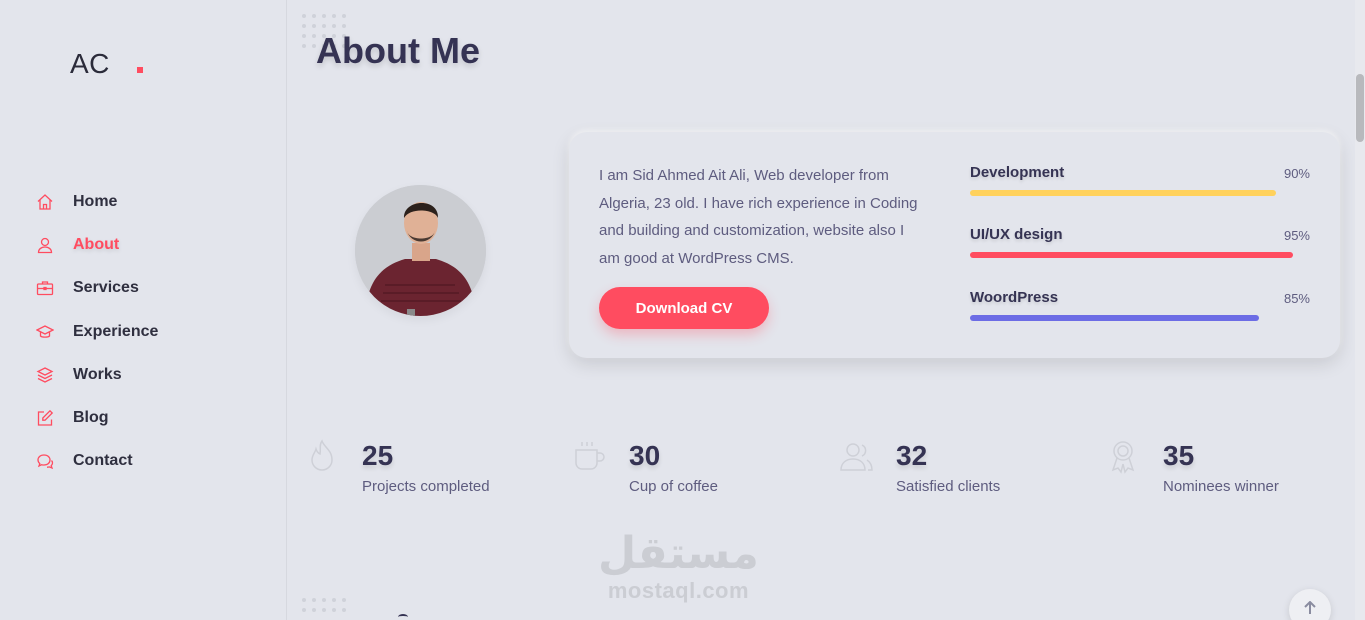 The image size is (1365, 620). What do you see at coordinates (1014, 297) in the screenshot?
I see `skill-name: WoordPress` at bounding box center [1014, 297].